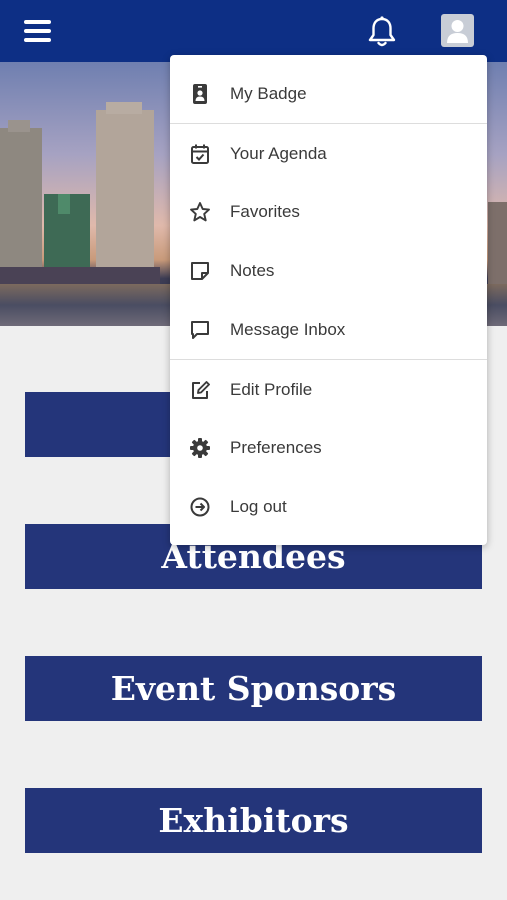 This screenshot has width=507, height=900. Describe the element at coordinates (276, 447) in the screenshot. I see `menu-item-label: Preferences` at that location.